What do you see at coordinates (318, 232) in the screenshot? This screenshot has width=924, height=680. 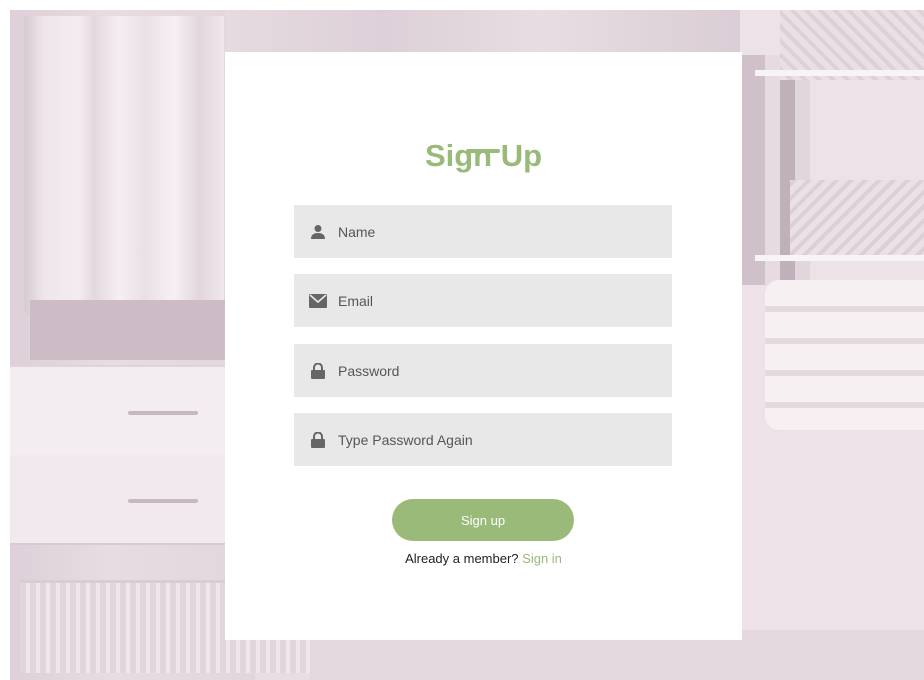 I see `user-icon` at bounding box center [318, 232].